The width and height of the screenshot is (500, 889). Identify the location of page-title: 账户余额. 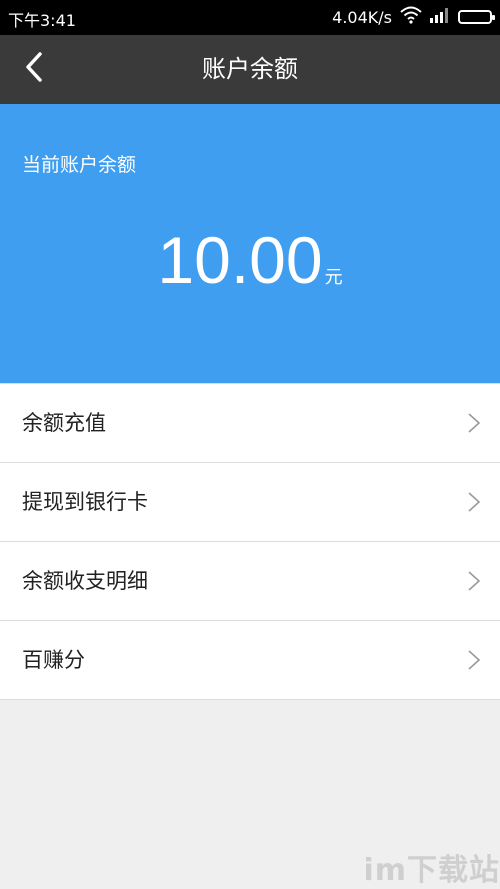
(250, 69).